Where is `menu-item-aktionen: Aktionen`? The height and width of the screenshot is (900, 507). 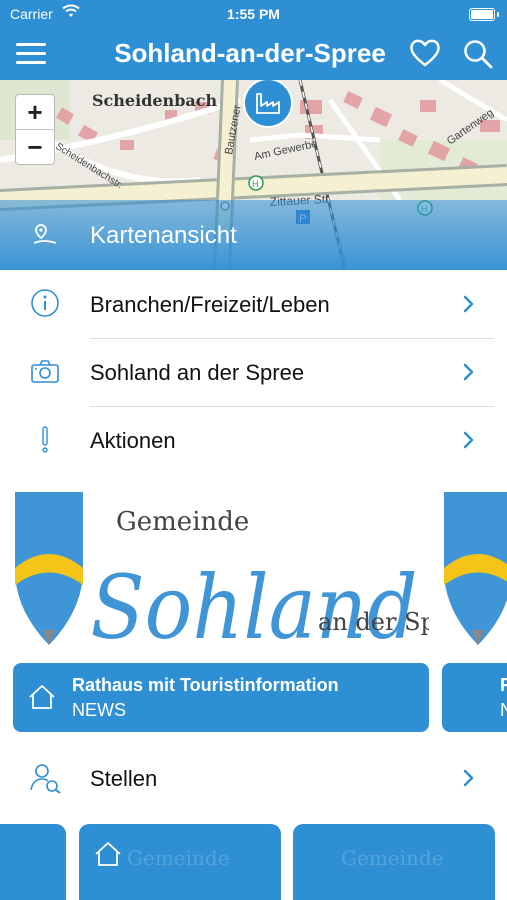
menu-item-aktionen: Aktionen is located at coordinates (253, 440).